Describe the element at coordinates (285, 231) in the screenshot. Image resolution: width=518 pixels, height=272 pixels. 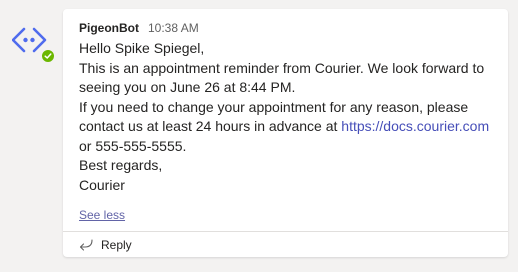
I see `reply-divider` at that location.